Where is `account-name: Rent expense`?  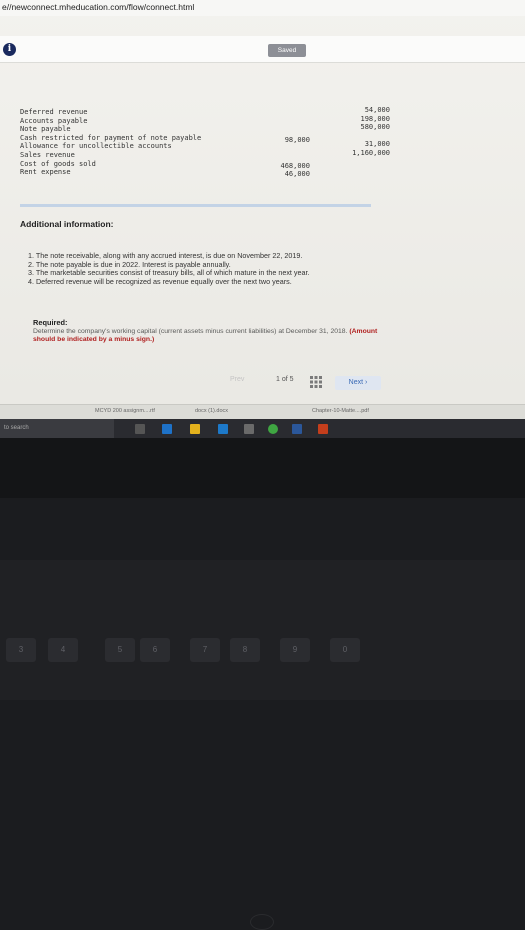
account-name: Rent expense is located at coordinates (45, 172).